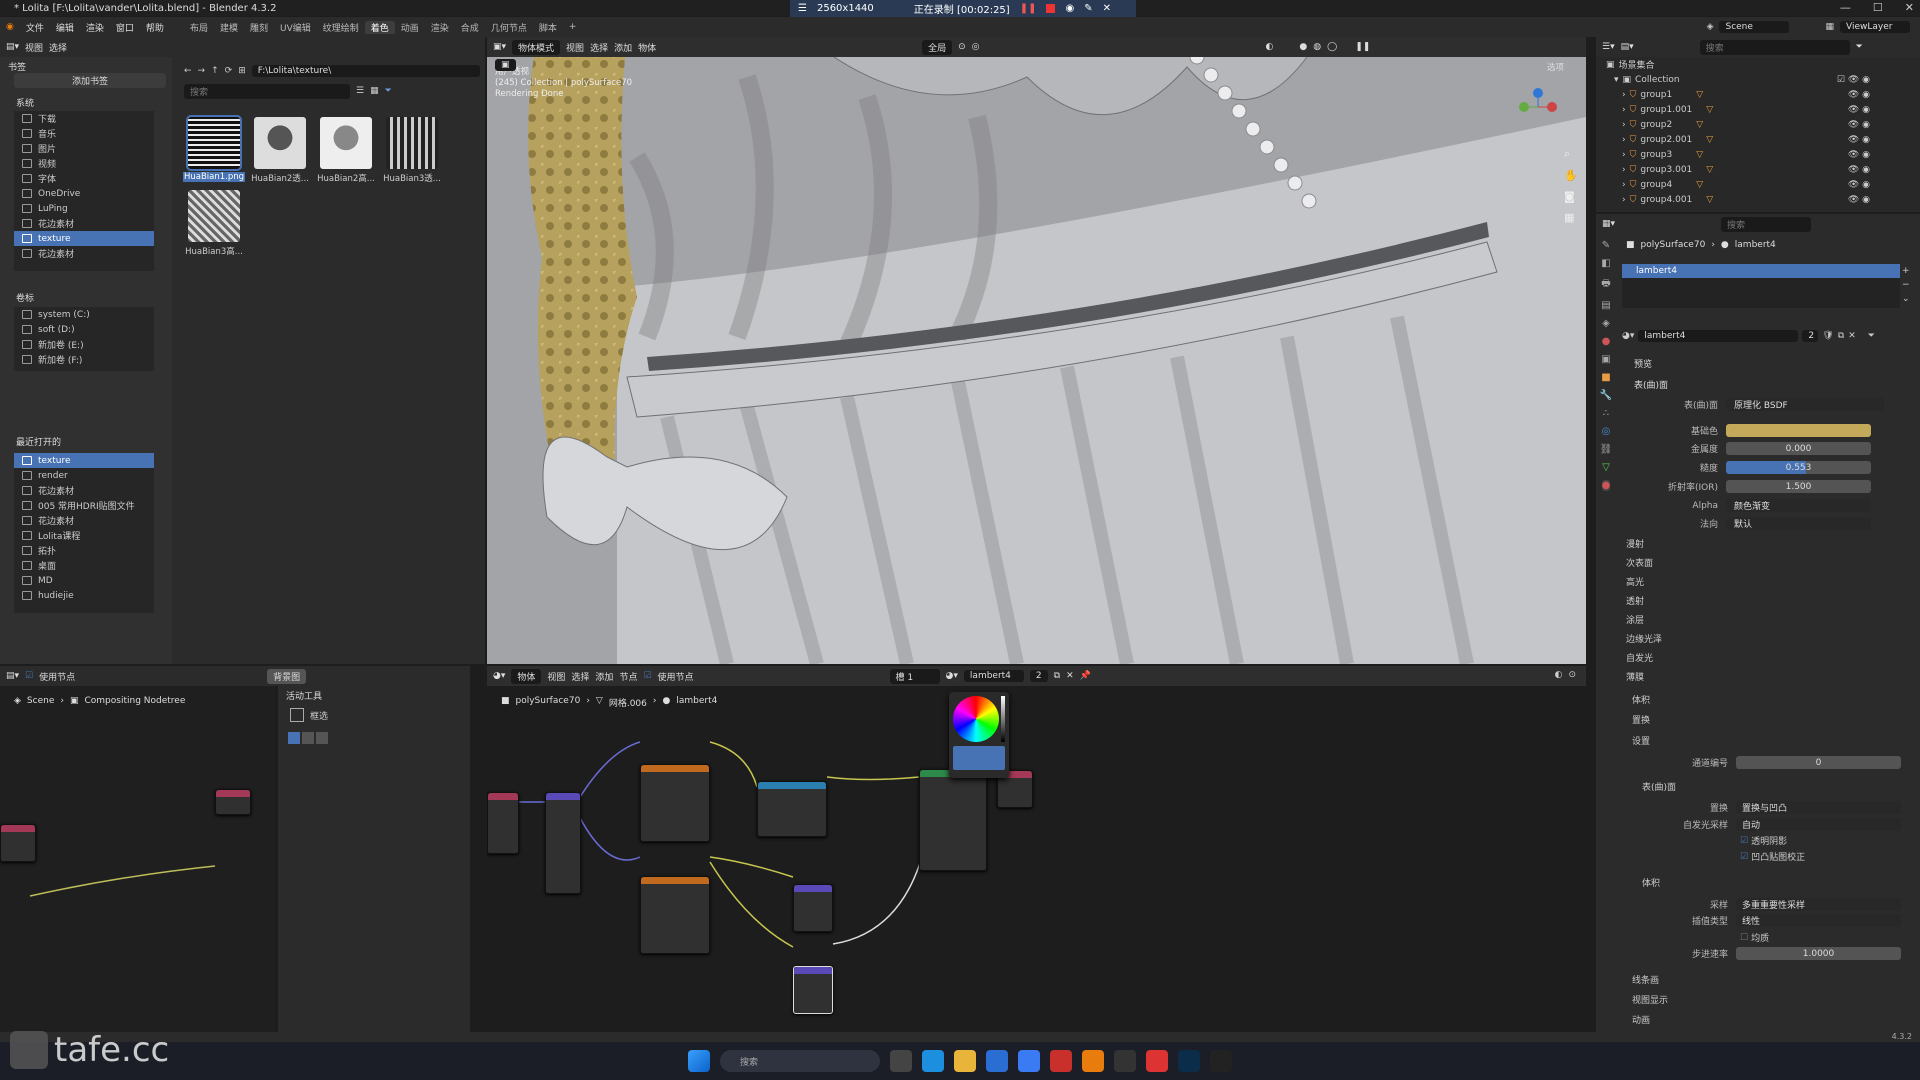 This screenshot has width=1920, height=1080. What do you see at coordinates (1818, 807) in the screenshot?
I see `displacement-method-select: 置换与凹凸` at bounding box center [1818, 807].